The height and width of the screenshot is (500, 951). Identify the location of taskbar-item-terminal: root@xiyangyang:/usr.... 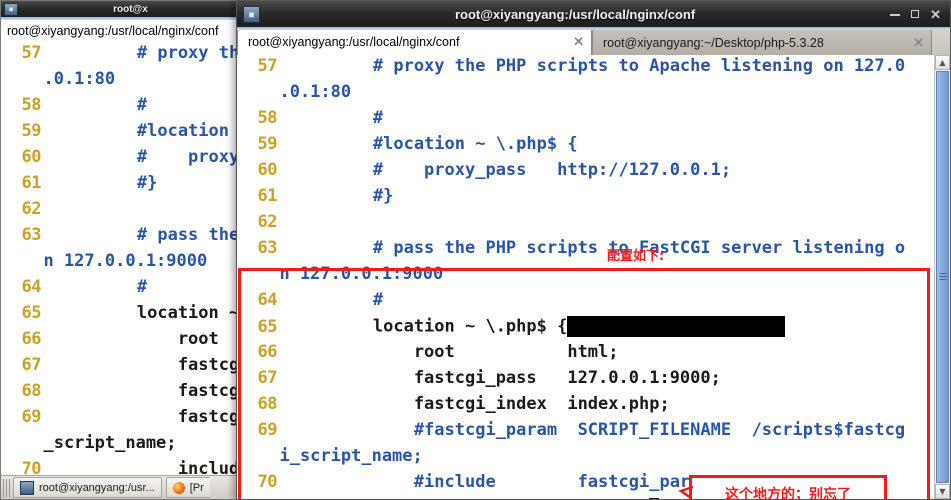
(87, 487).